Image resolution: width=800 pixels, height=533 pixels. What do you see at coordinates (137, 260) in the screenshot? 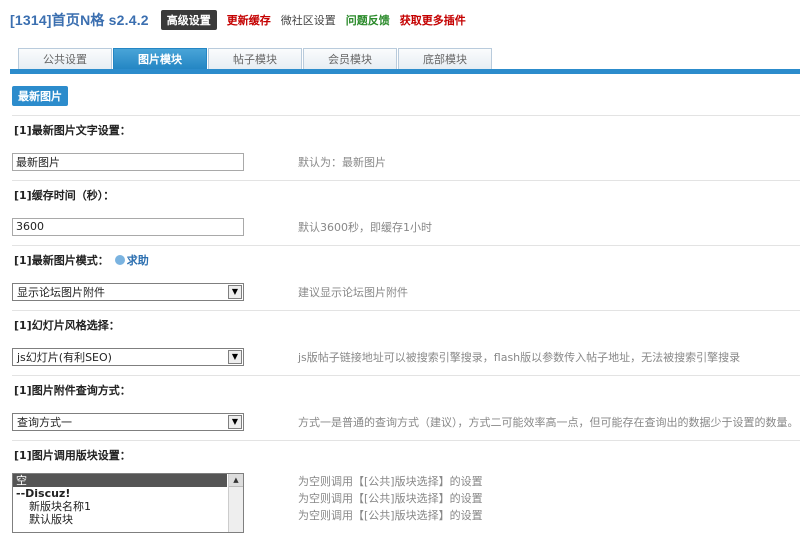
I see `help-label: 求助` at bounding box center [137, 260].